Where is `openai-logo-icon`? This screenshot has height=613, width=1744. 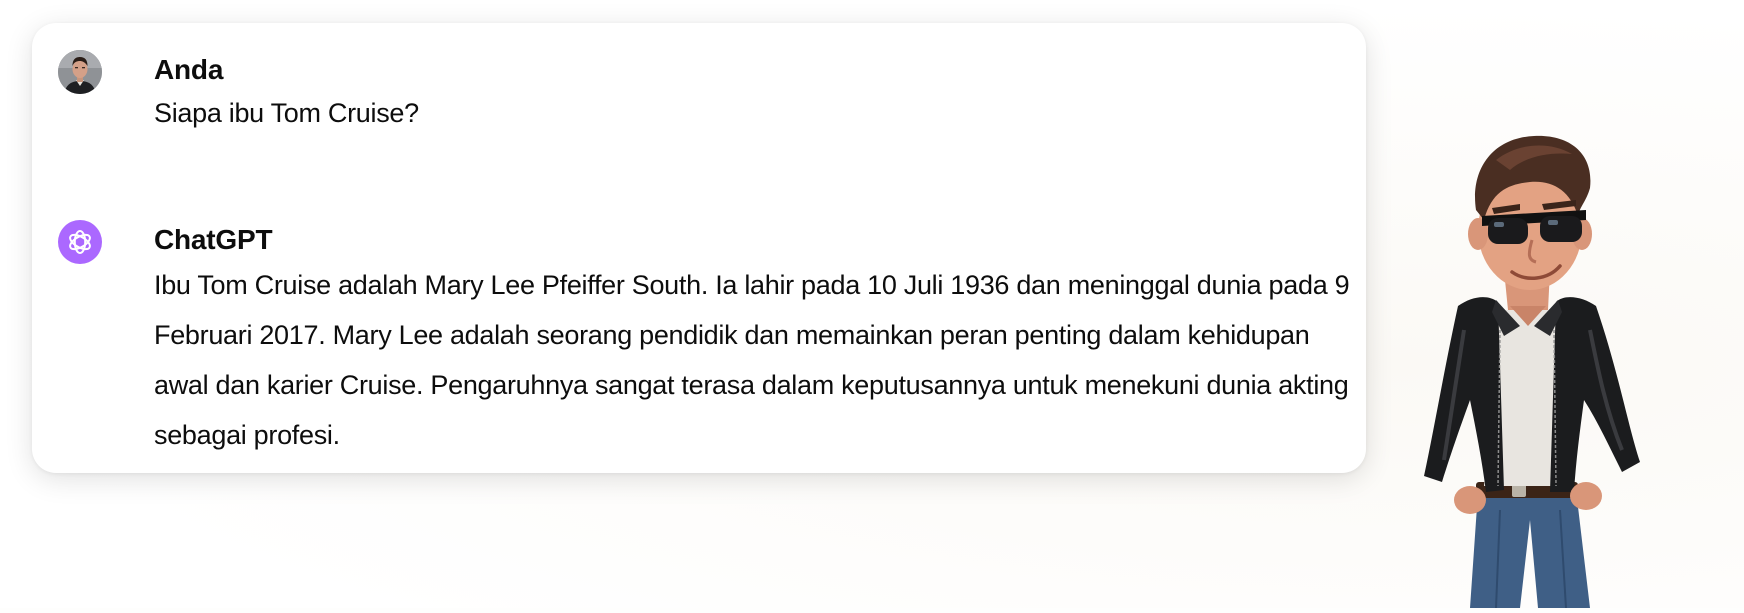
openai-logo-icon is located at coordinates (80, 242).